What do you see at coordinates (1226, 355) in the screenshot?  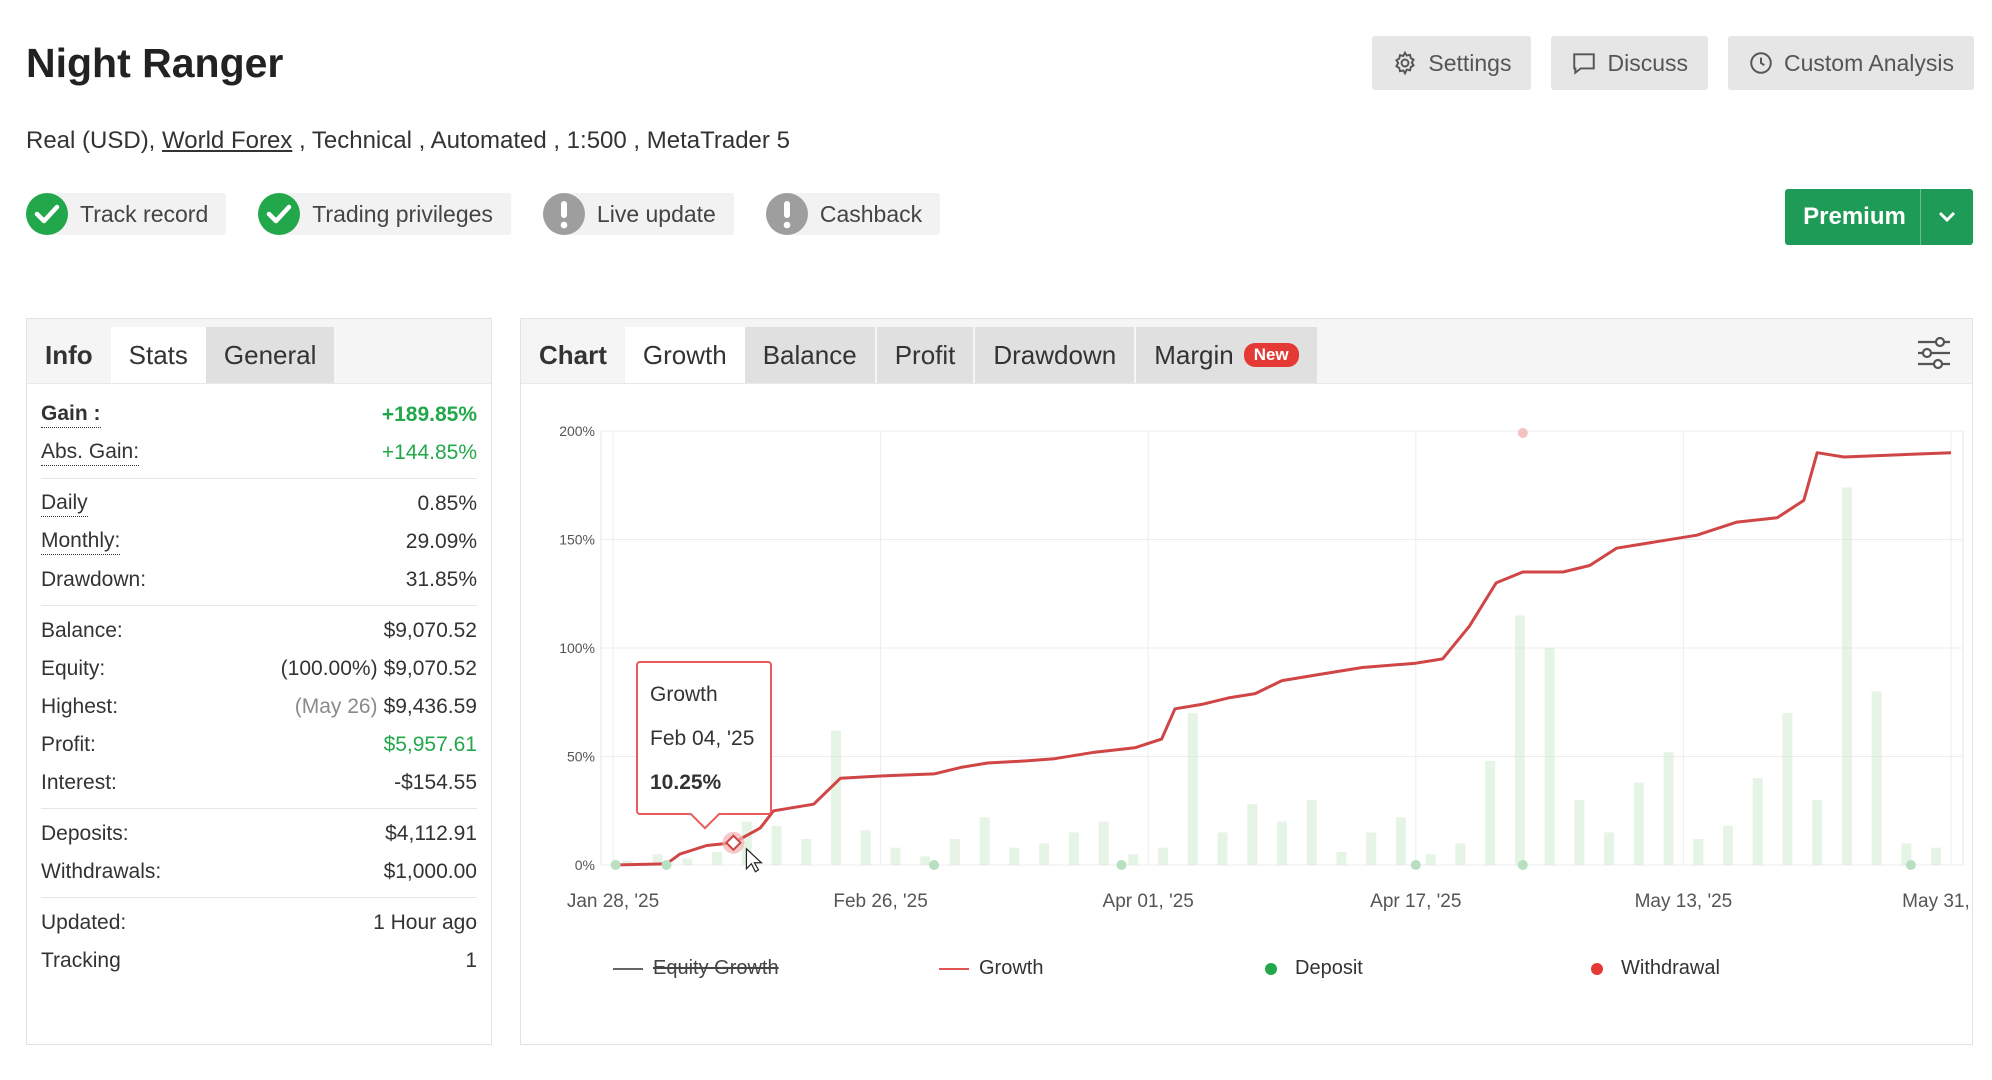 I see `tab-margin: Margin New` at bounding box center [1226, 355].